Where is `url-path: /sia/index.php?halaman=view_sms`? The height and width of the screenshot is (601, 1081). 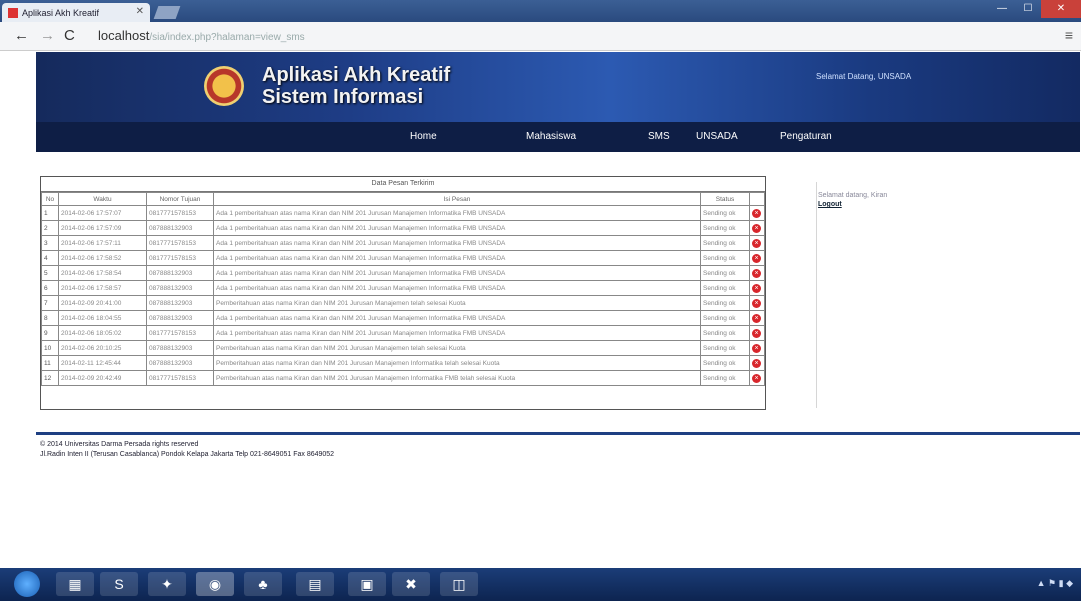 url-path: /sia/index.php?halaman=view_sms is located at coordinates (227, 37).